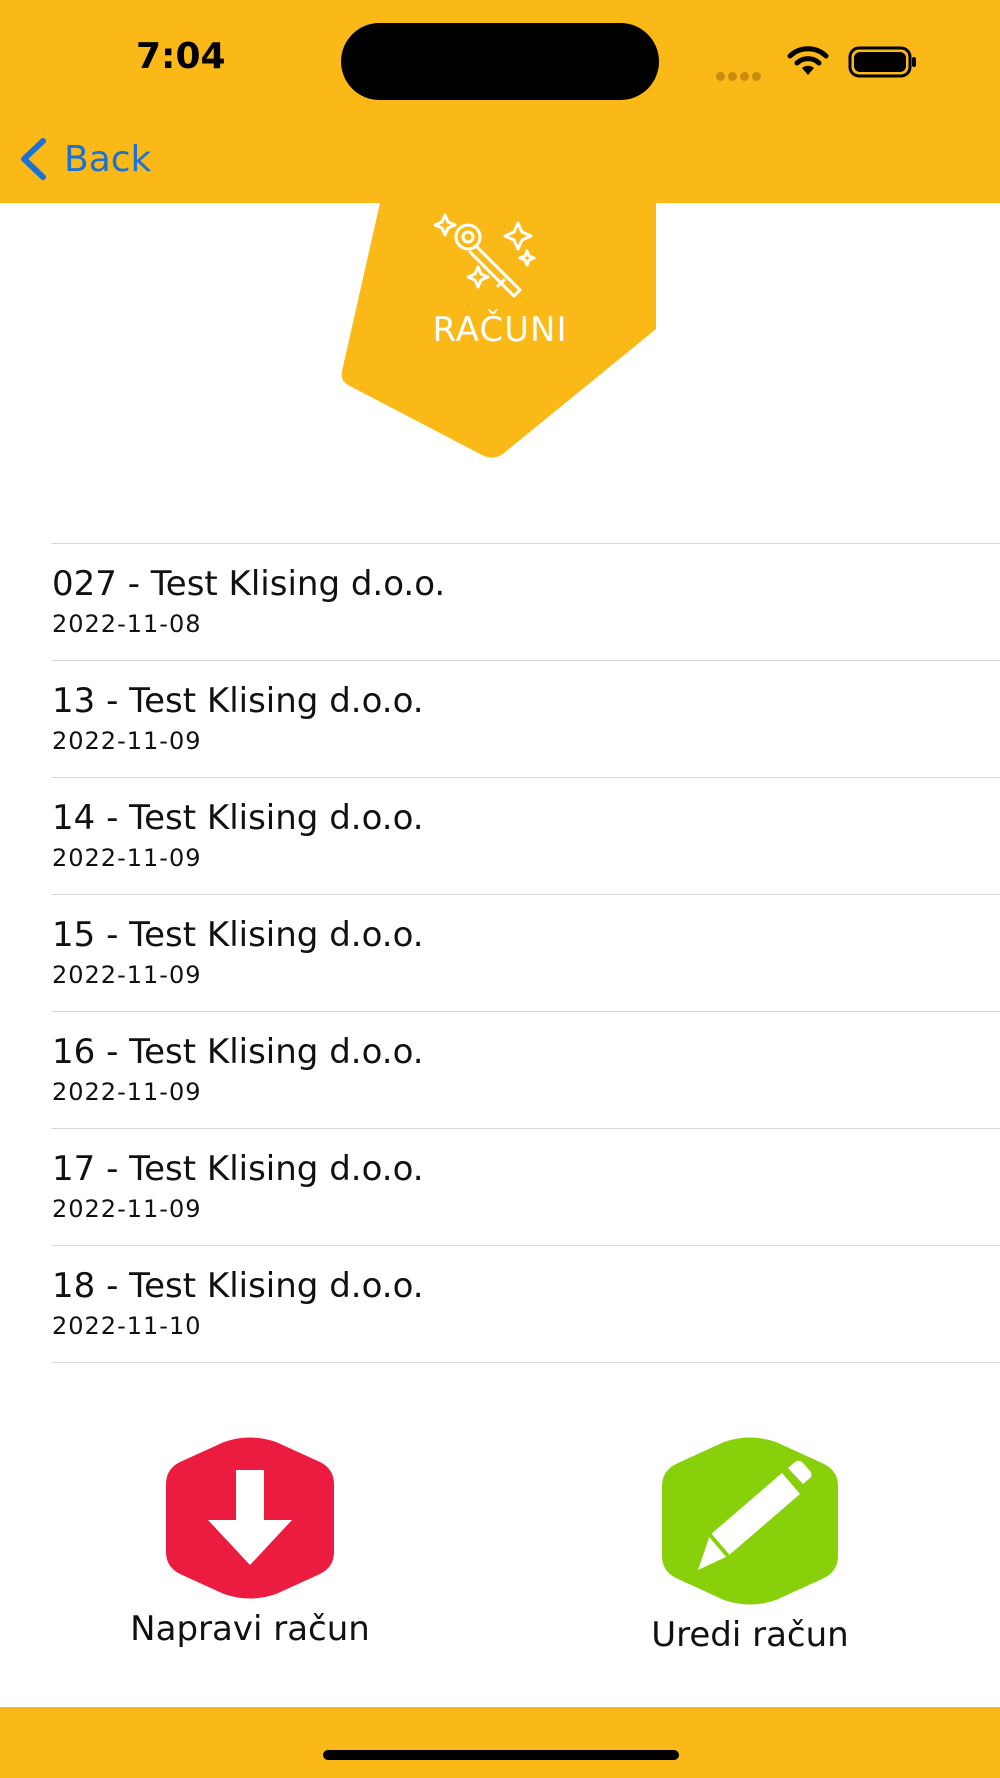 This screenshot has height=1778, width=1000. What do you see at coordinates (238, 1286) in the screenshot?
I see `invoice-title: 18 - Test Klising d.o.o.` at bounding box center [238, 1286].